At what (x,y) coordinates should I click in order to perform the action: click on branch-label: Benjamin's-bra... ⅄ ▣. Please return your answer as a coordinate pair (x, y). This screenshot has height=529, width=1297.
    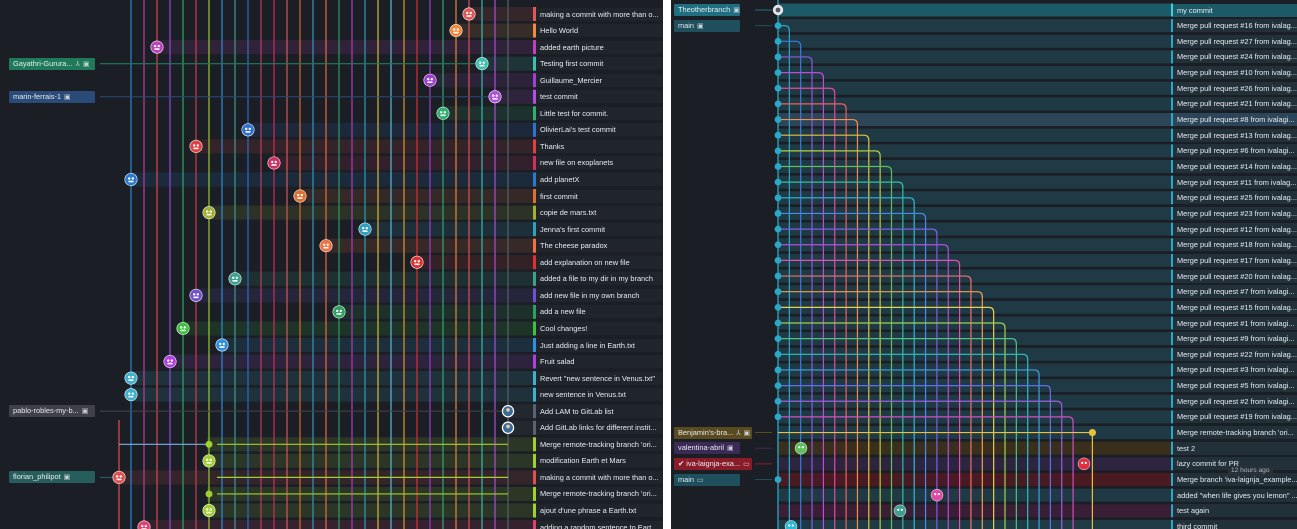
    Looking at the image, I should click on (713, 432).